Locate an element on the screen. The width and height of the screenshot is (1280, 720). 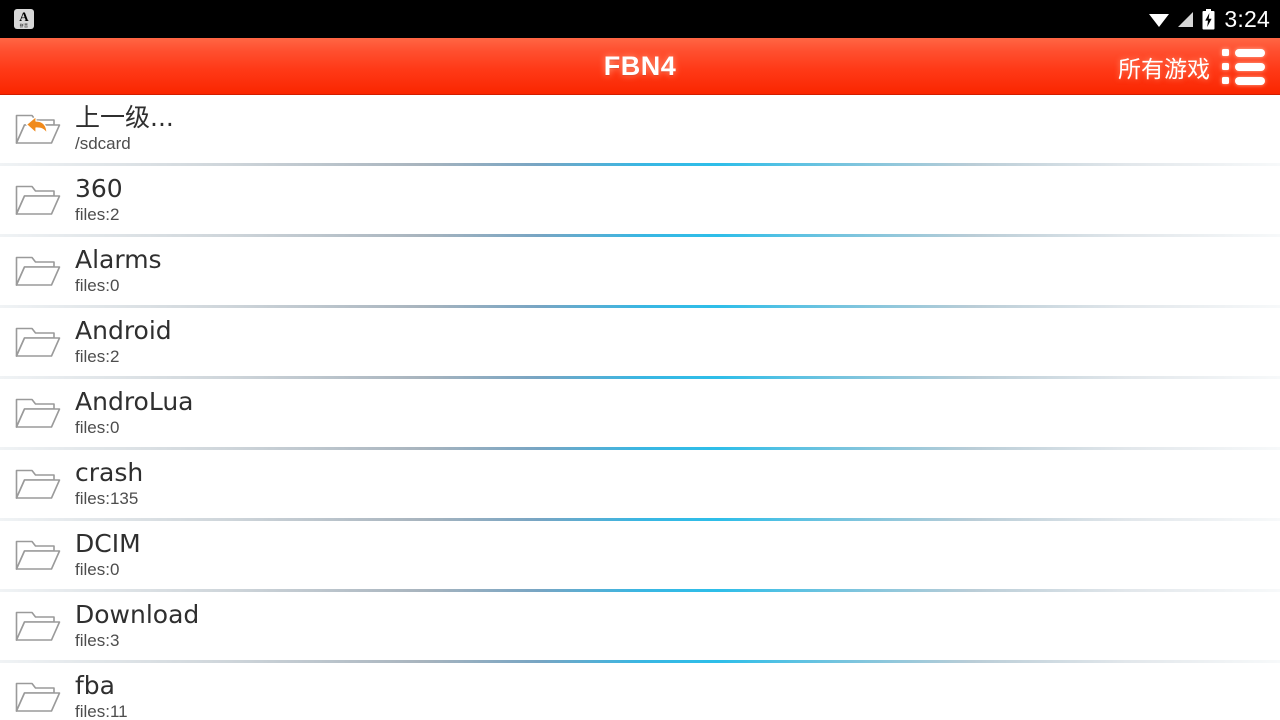
status-bar-clock: 3:24 is located at coordinates (1247, 19).